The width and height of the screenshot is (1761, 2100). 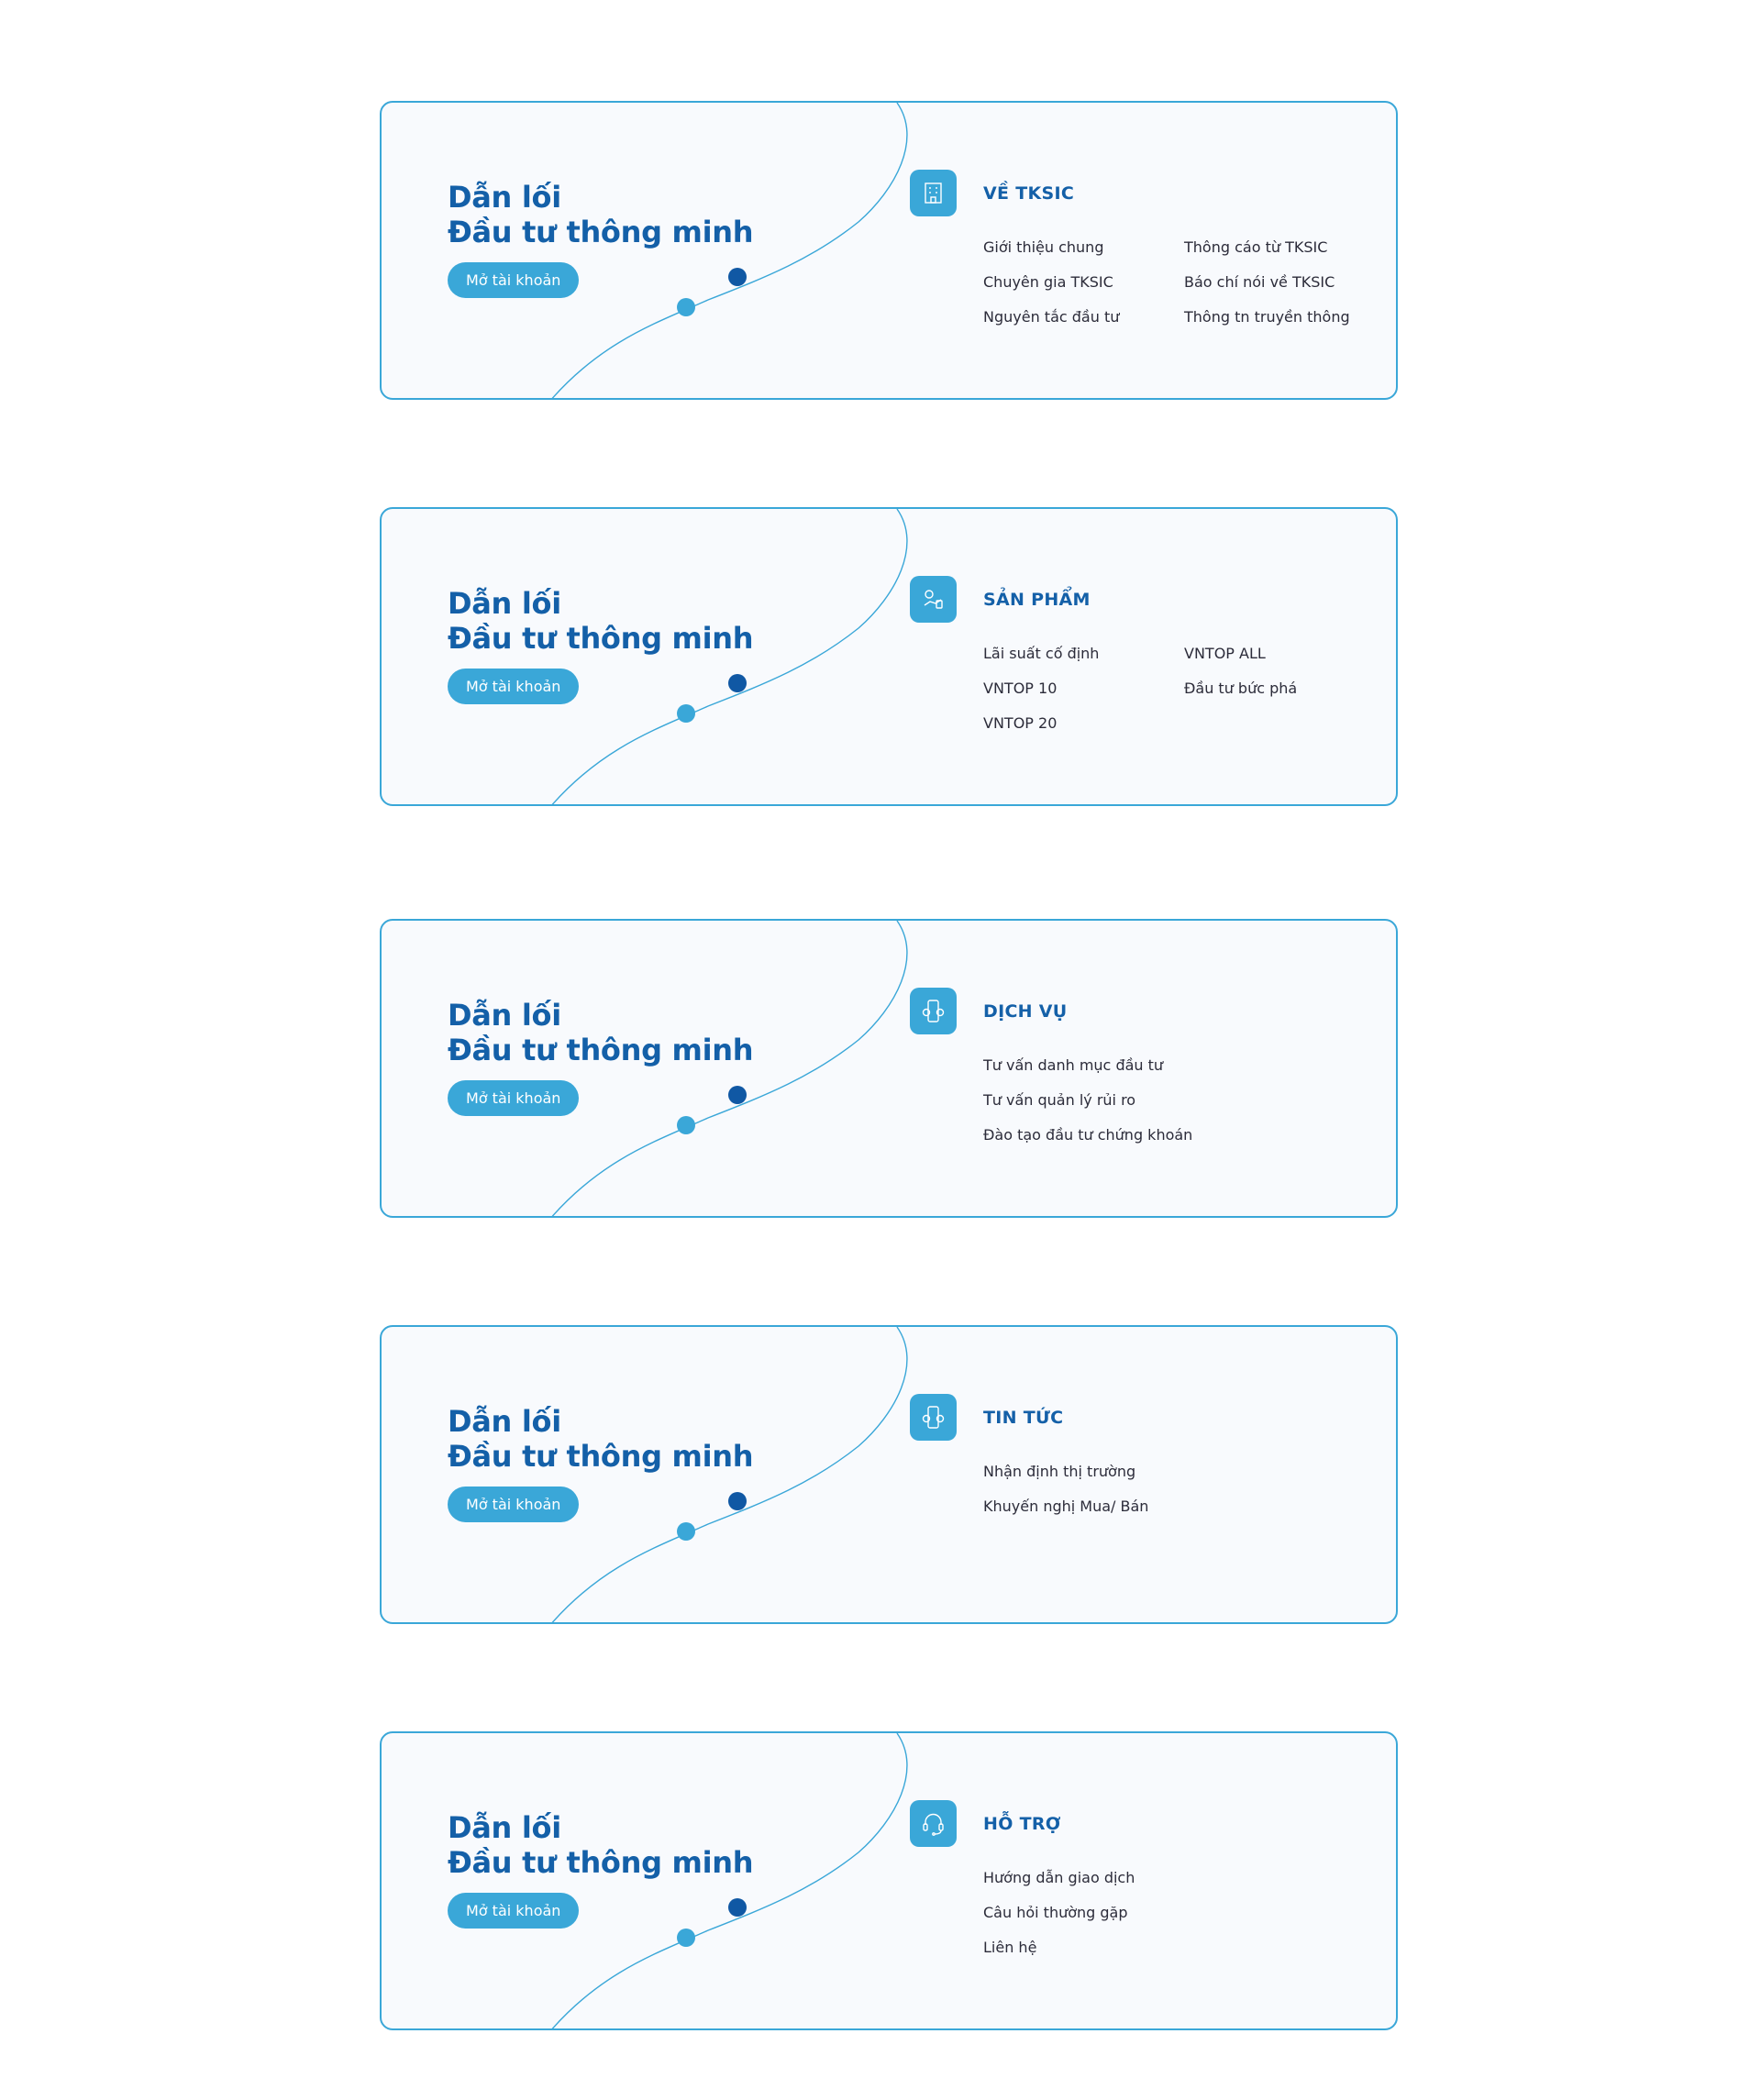 What do you see at coordinates (1055, 1912) in the screenshot?
I see `menu-link: Câu hỏi thường gặp` at bounding box center [1055, 1912].